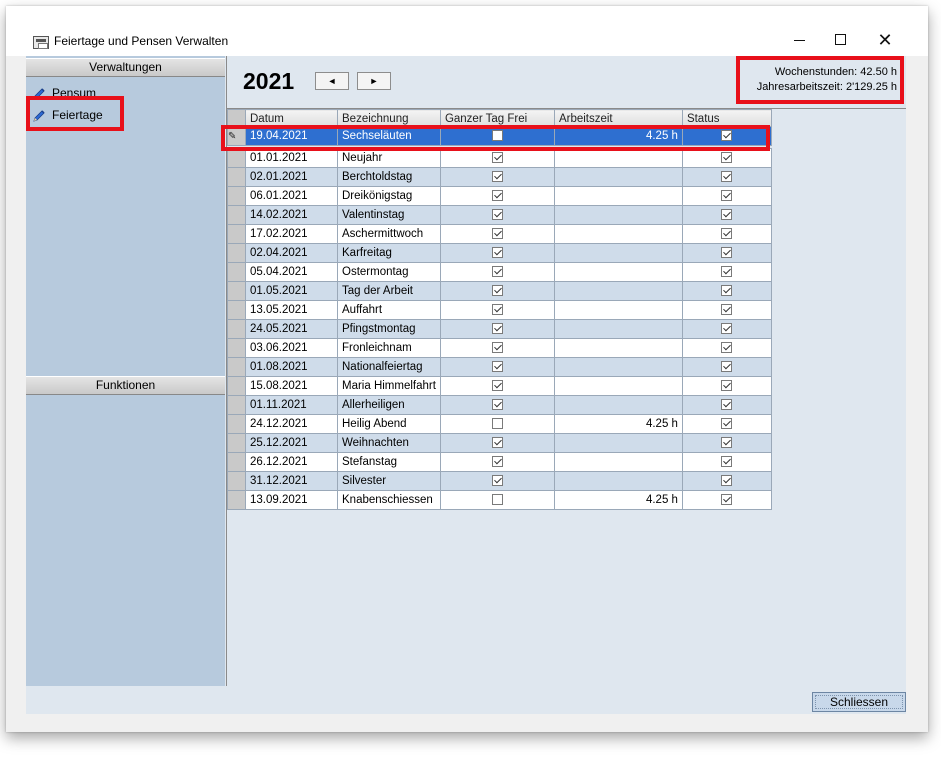 This screenshot has height=763, width=941. What do you see at coordinates (499, 158) in the screenshot?
I see `table-row: 01.01.2021 Neujahr` at bounding box center [499, 158].